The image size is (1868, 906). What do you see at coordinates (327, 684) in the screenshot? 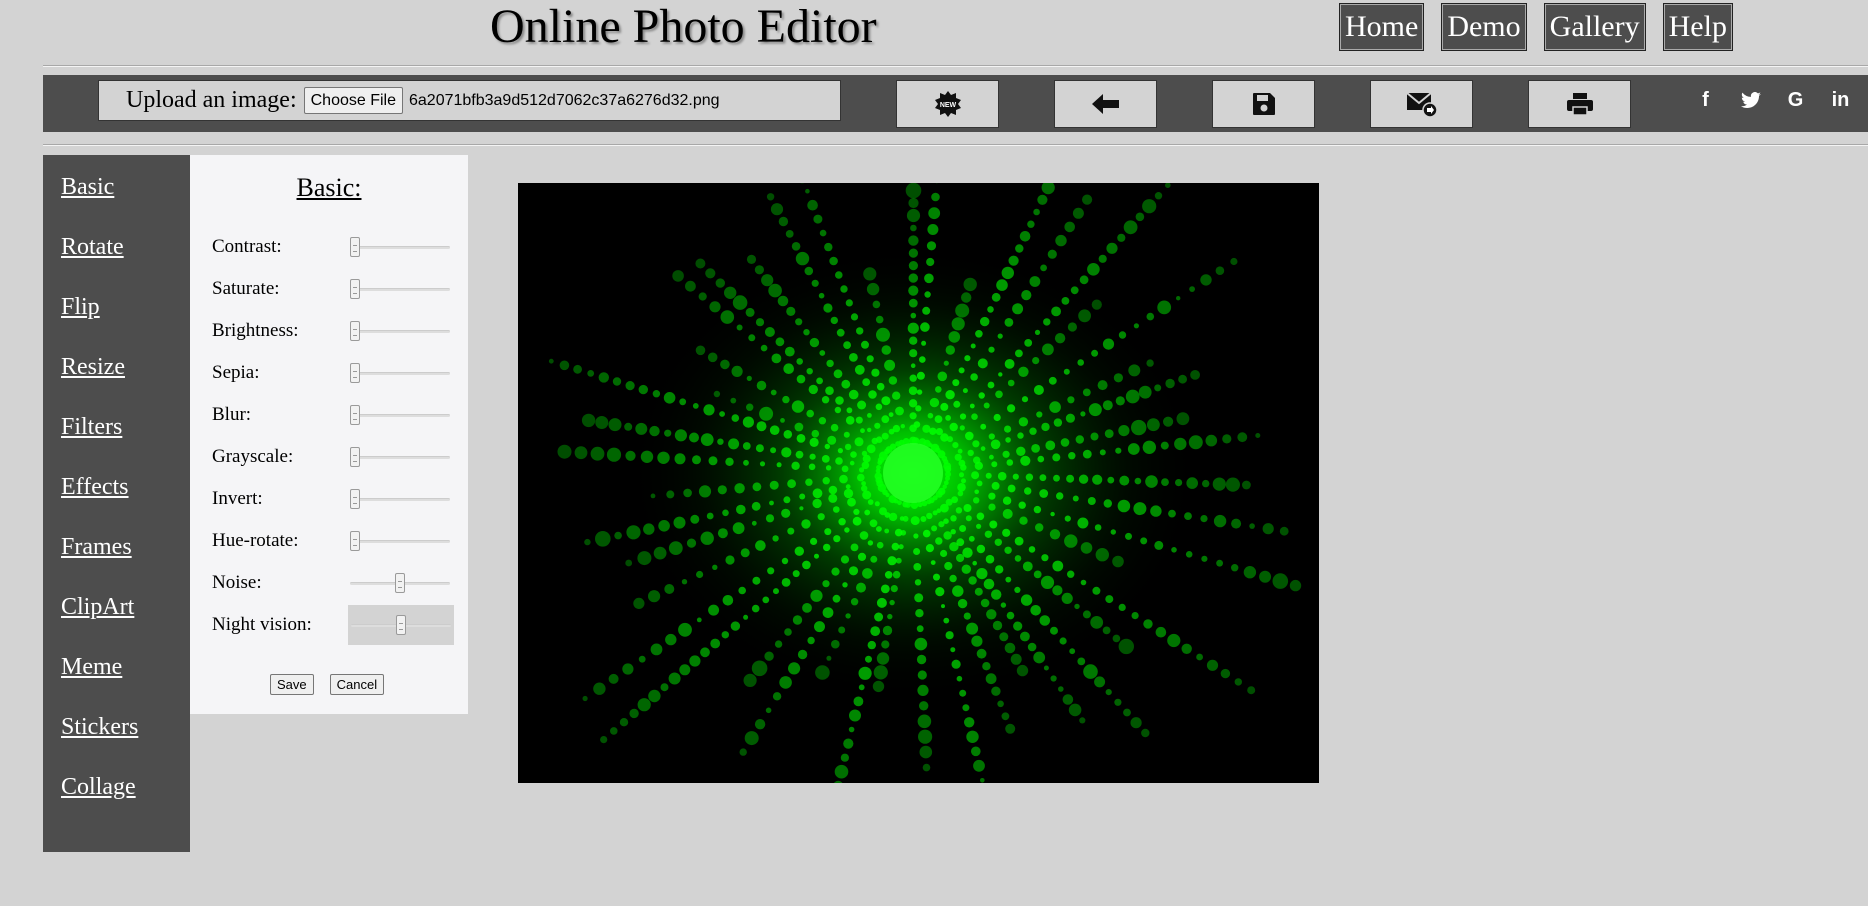
I see `panel-buttons: Save Cancel` at bounding box center [327, 684].